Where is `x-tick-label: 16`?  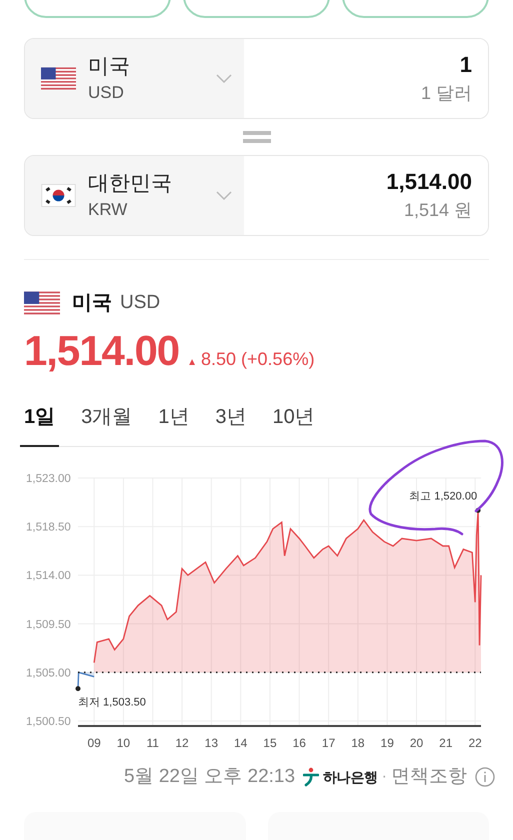
x-tick-label: 16 is located at coordinates (299, 743).